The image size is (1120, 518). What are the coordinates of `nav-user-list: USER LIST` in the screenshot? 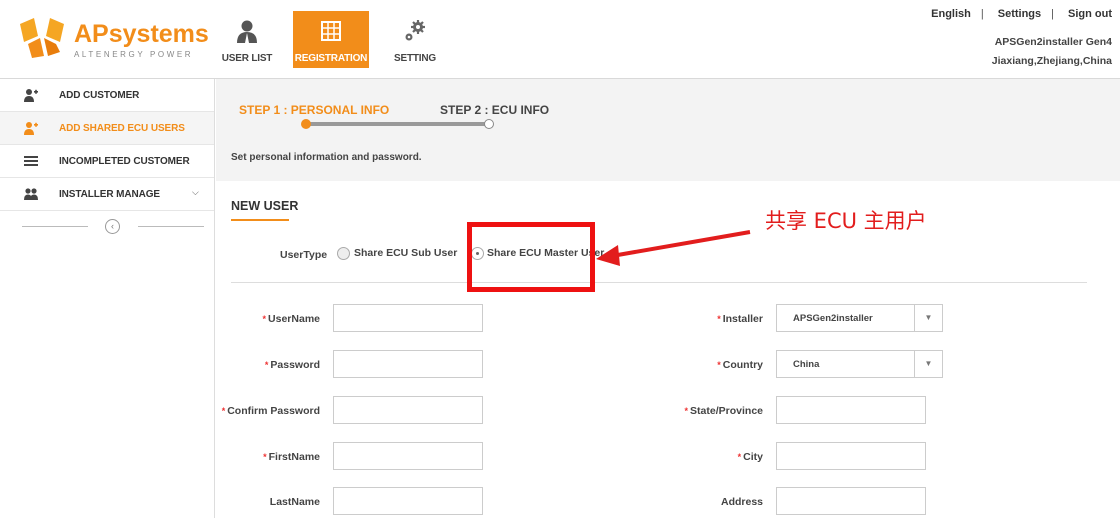 It's located at (247, 39).